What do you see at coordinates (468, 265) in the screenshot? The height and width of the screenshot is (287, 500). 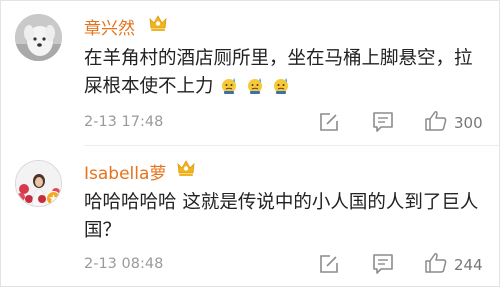 I see `like-count: 244` at bounding box center [468, 265].